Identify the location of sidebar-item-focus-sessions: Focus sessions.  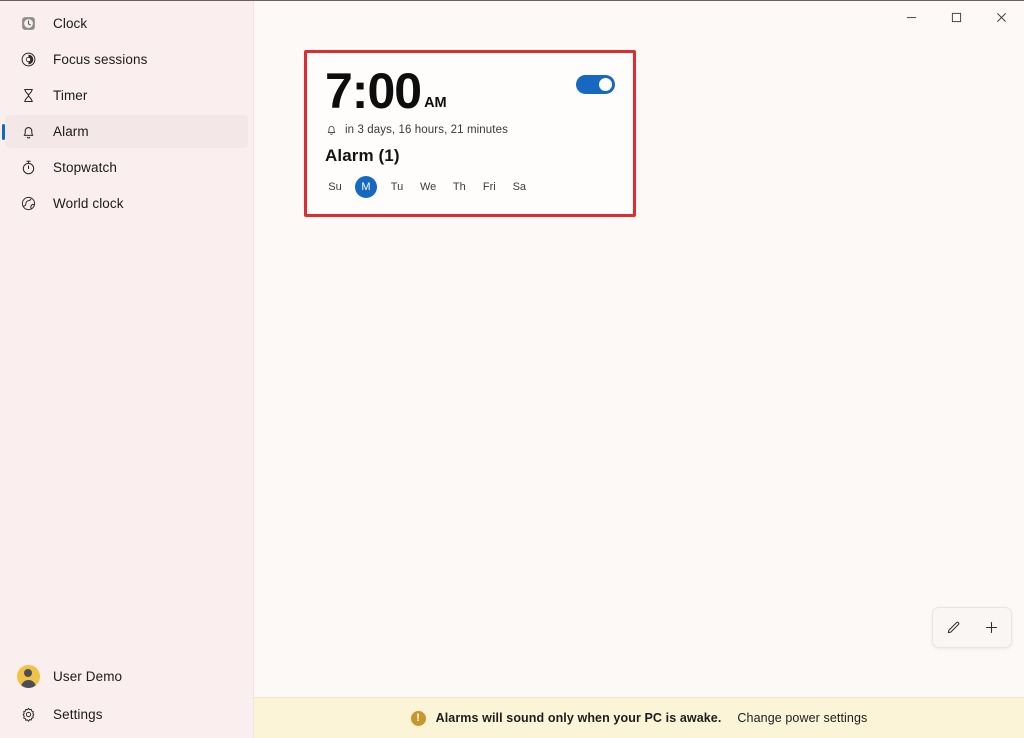
(126, 59).